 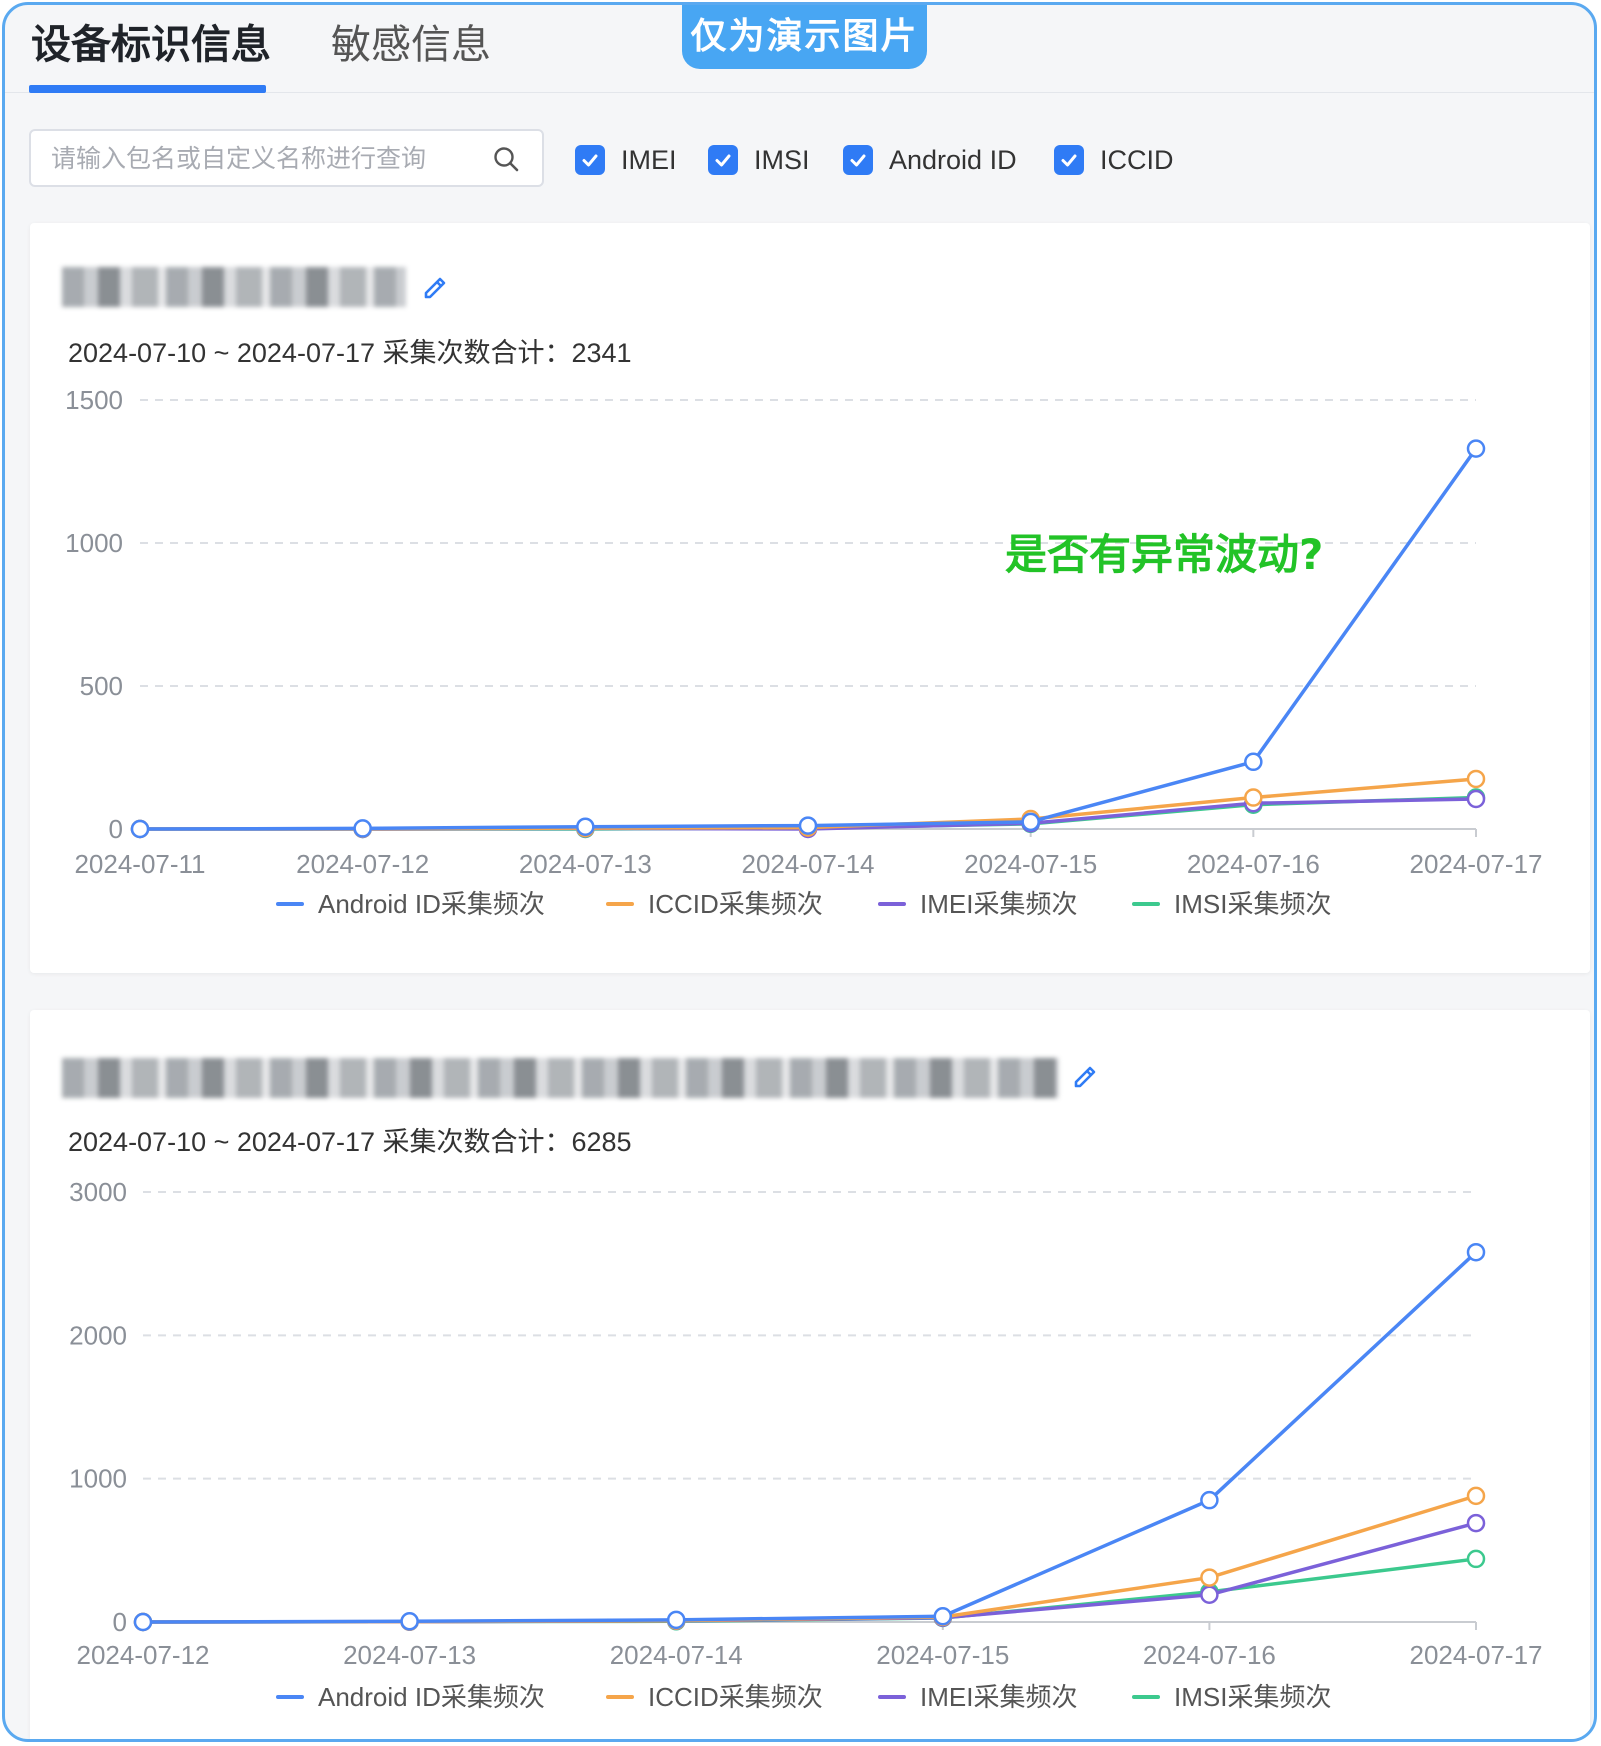 I want to click on y-tick-label: 500, so click(x=101, y=686).